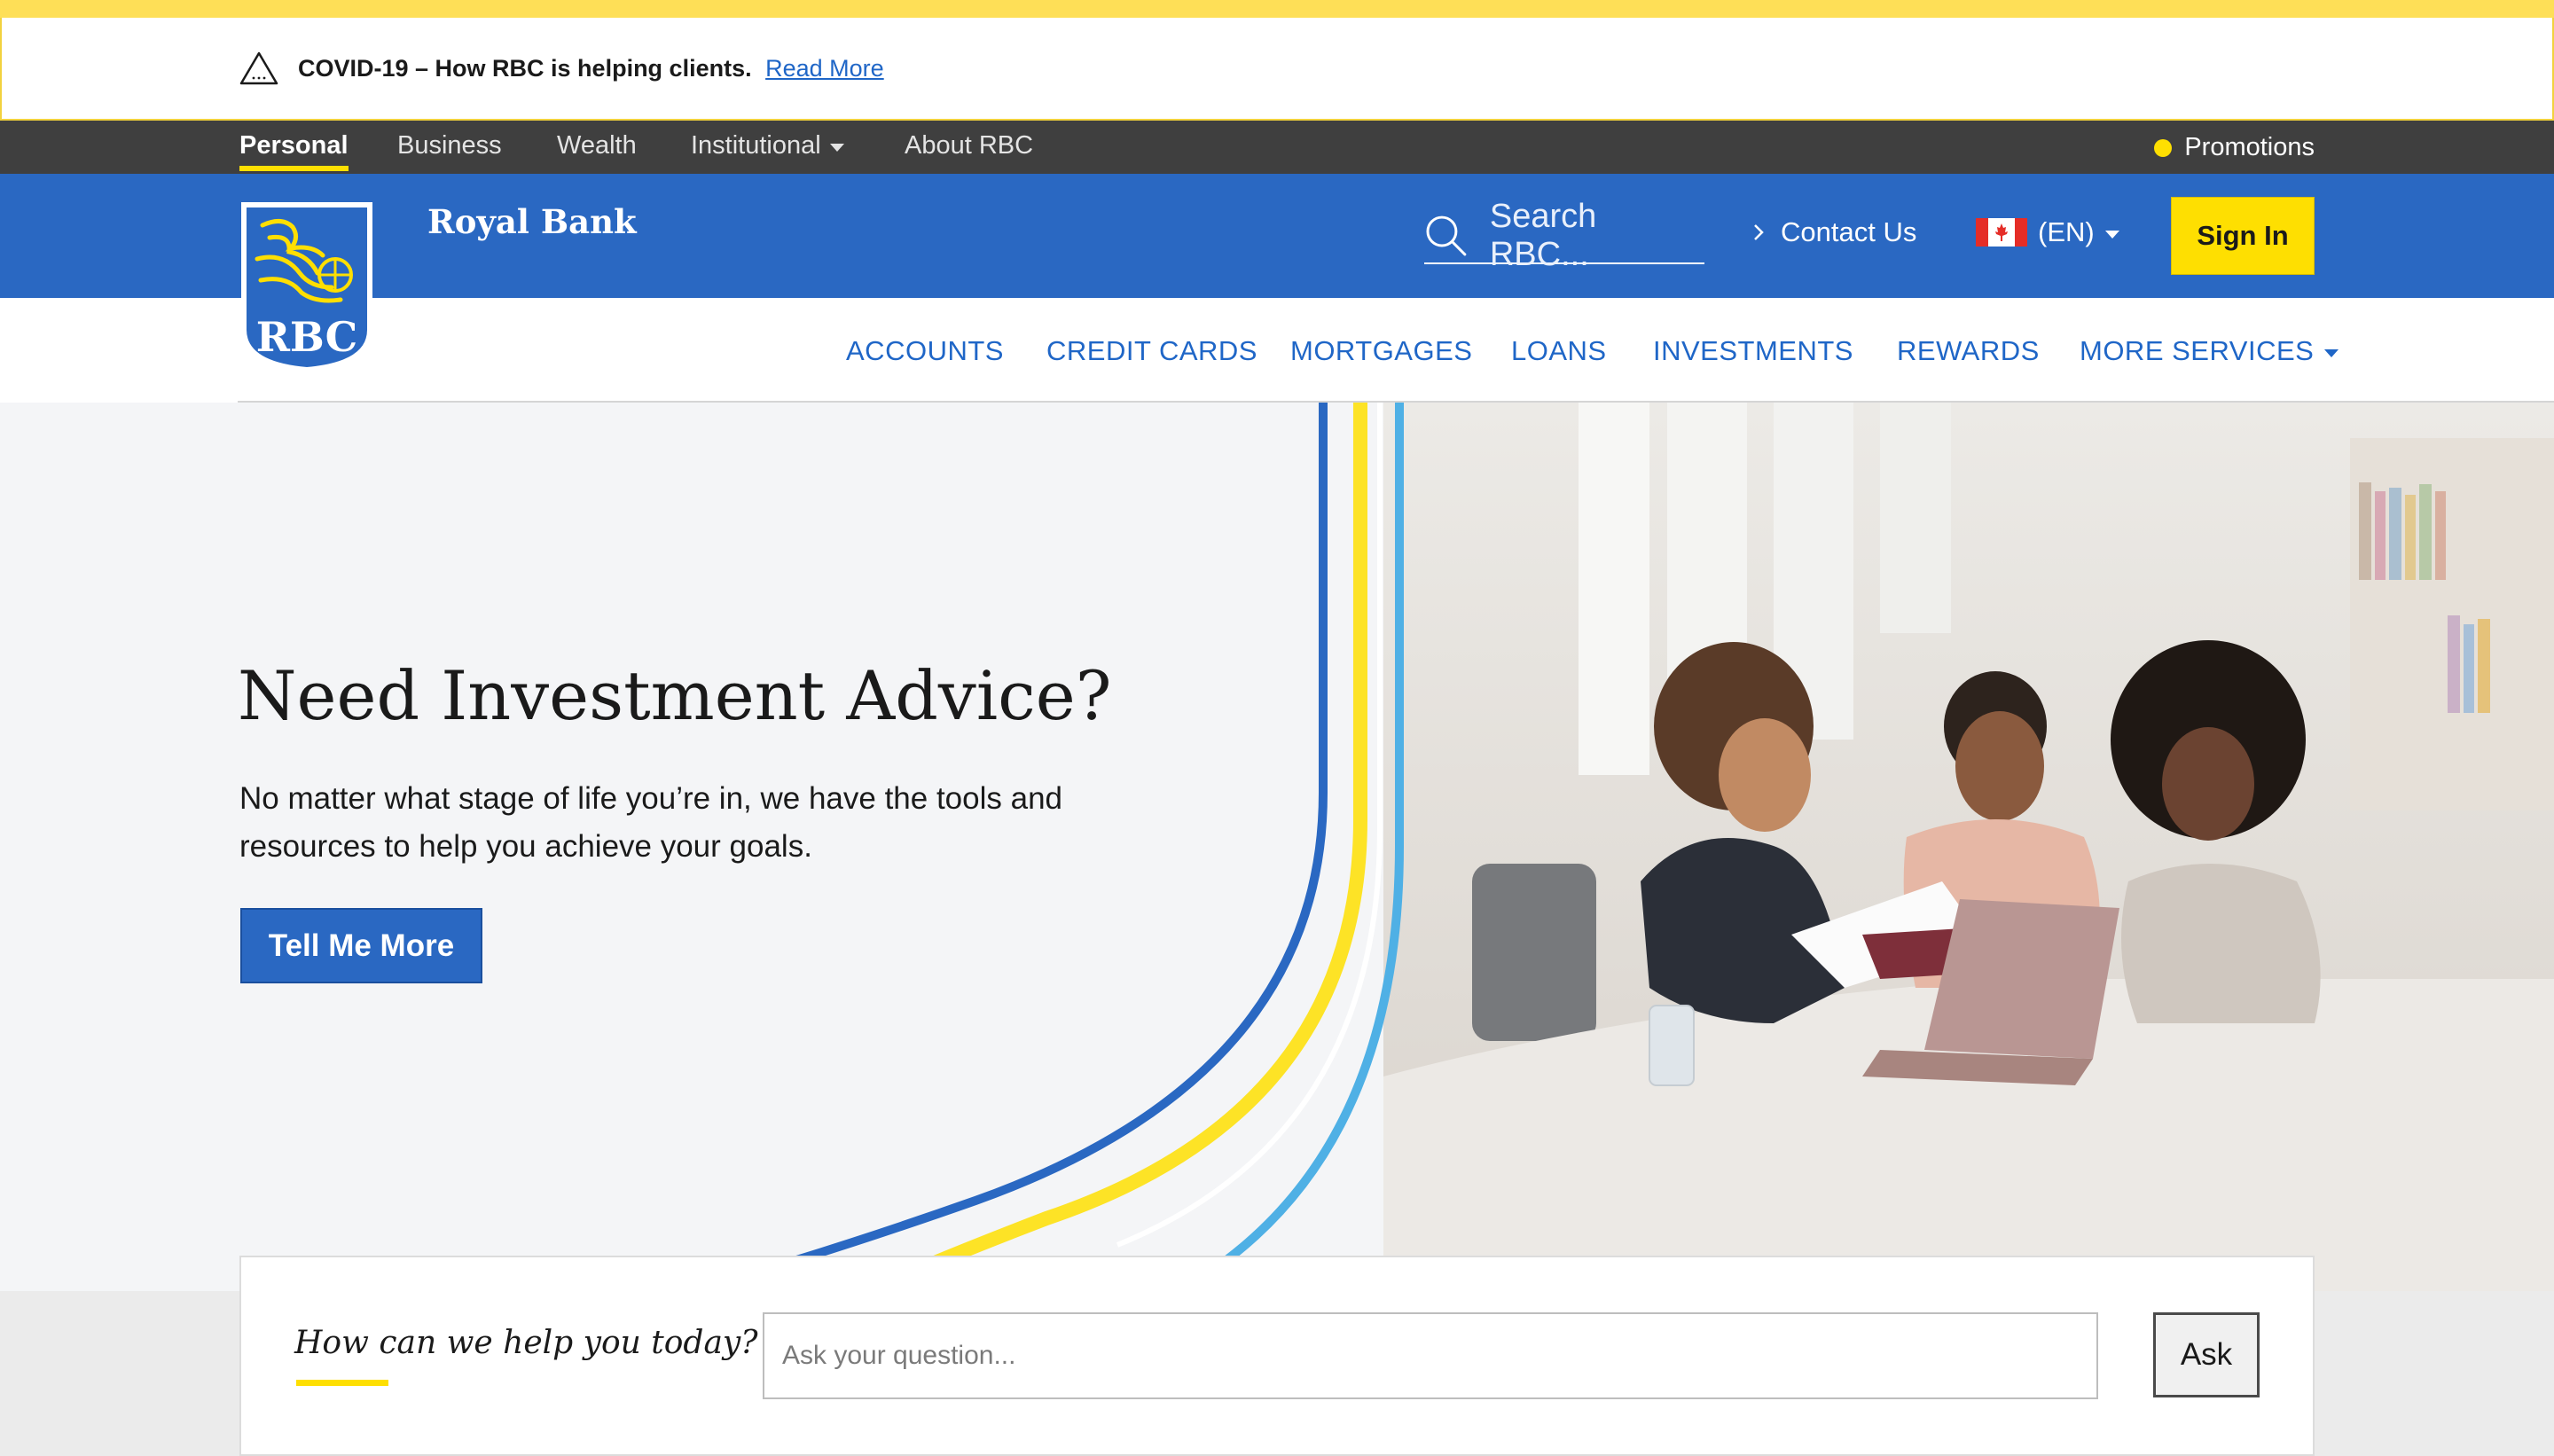  What do you see at coordinates (532, 221) in the screenshot?
I see `brand-name: Royal Bank` at bounding box center [532, 221].